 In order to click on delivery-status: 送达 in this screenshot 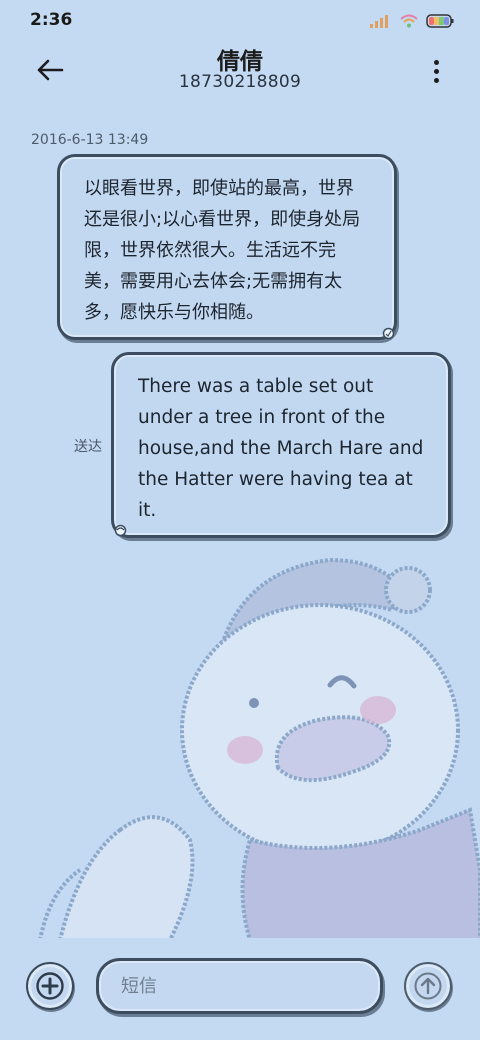, I will do `click(88, 447)`.